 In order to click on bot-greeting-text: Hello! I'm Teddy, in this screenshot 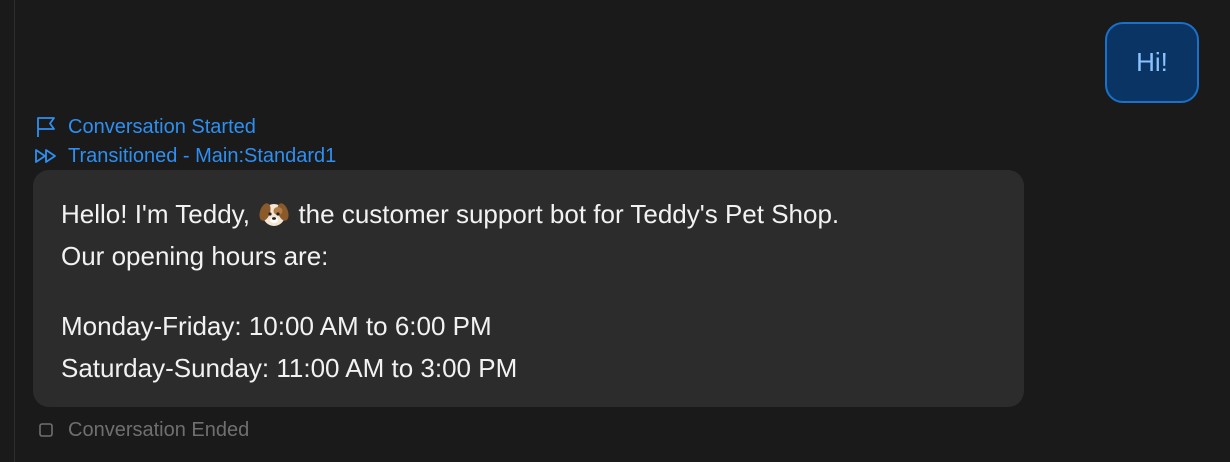, I will do `click(155, 214)`.